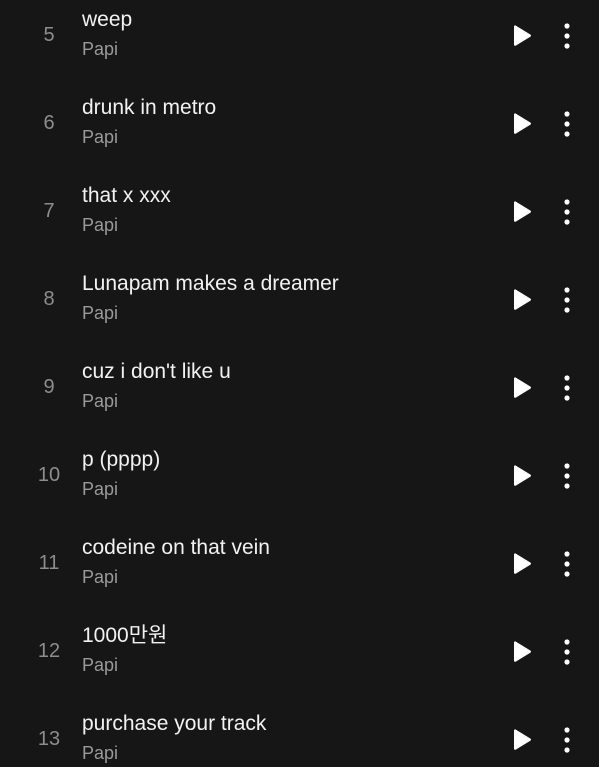 This screenshot has height=767, width=599. I want to click on track-title: cuz i don't like u, so click(156, 371).